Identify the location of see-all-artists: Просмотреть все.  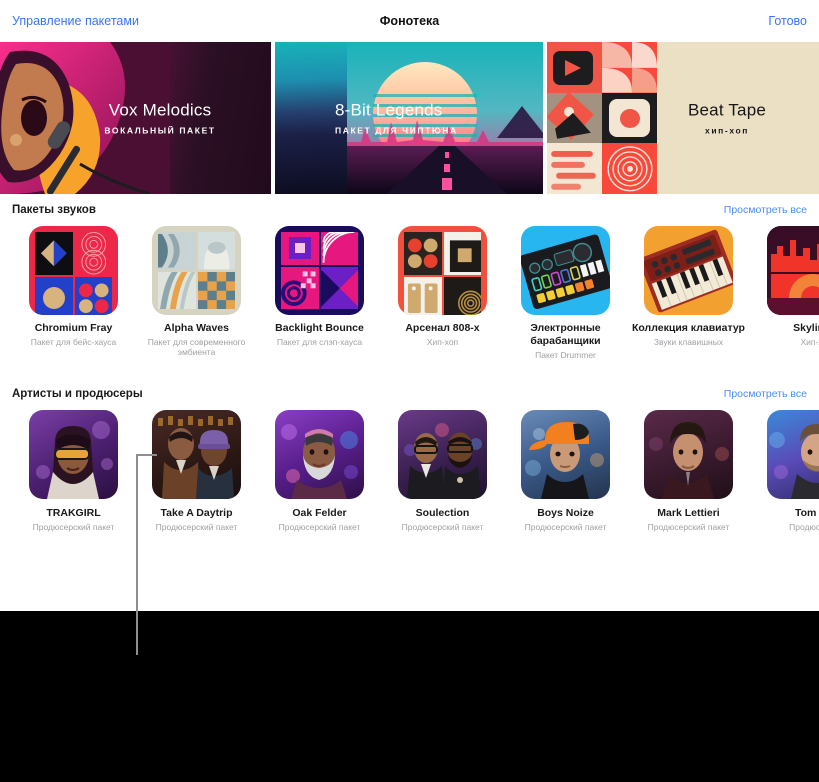
(765, 394).